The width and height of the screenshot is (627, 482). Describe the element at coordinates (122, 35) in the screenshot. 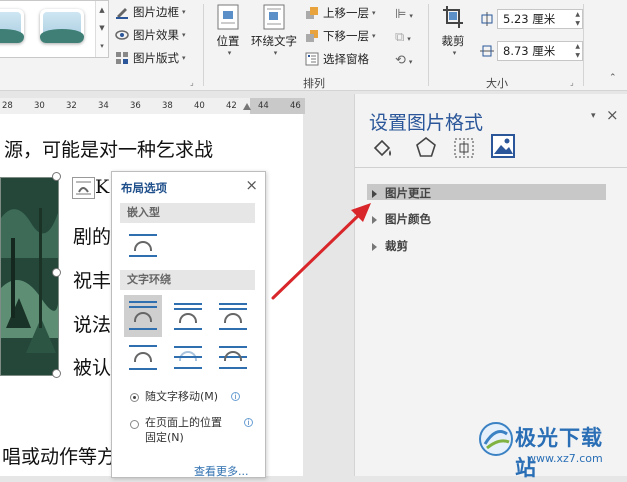

I see `effects-icon` at that location.